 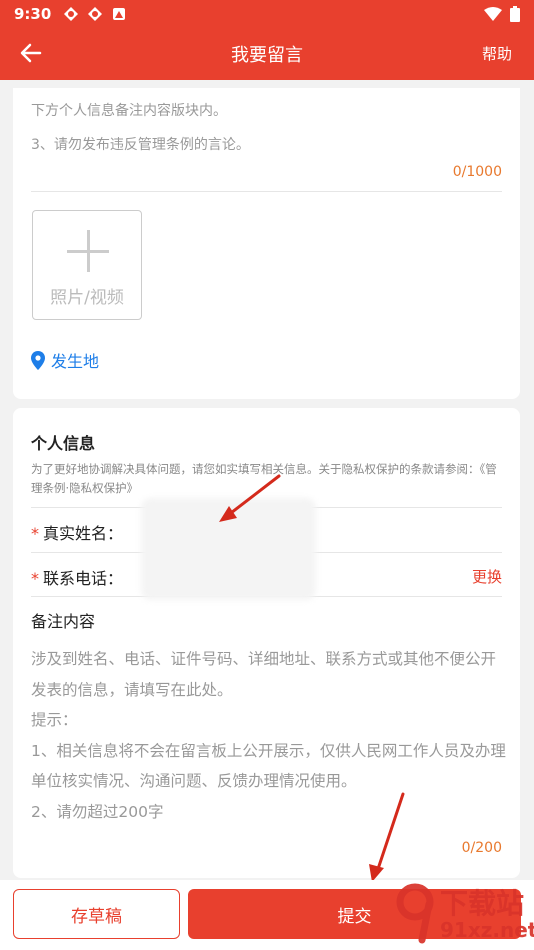 I want to click on site-watermark-logo: 下载站 91xz.net, so click(x=463, y=914).